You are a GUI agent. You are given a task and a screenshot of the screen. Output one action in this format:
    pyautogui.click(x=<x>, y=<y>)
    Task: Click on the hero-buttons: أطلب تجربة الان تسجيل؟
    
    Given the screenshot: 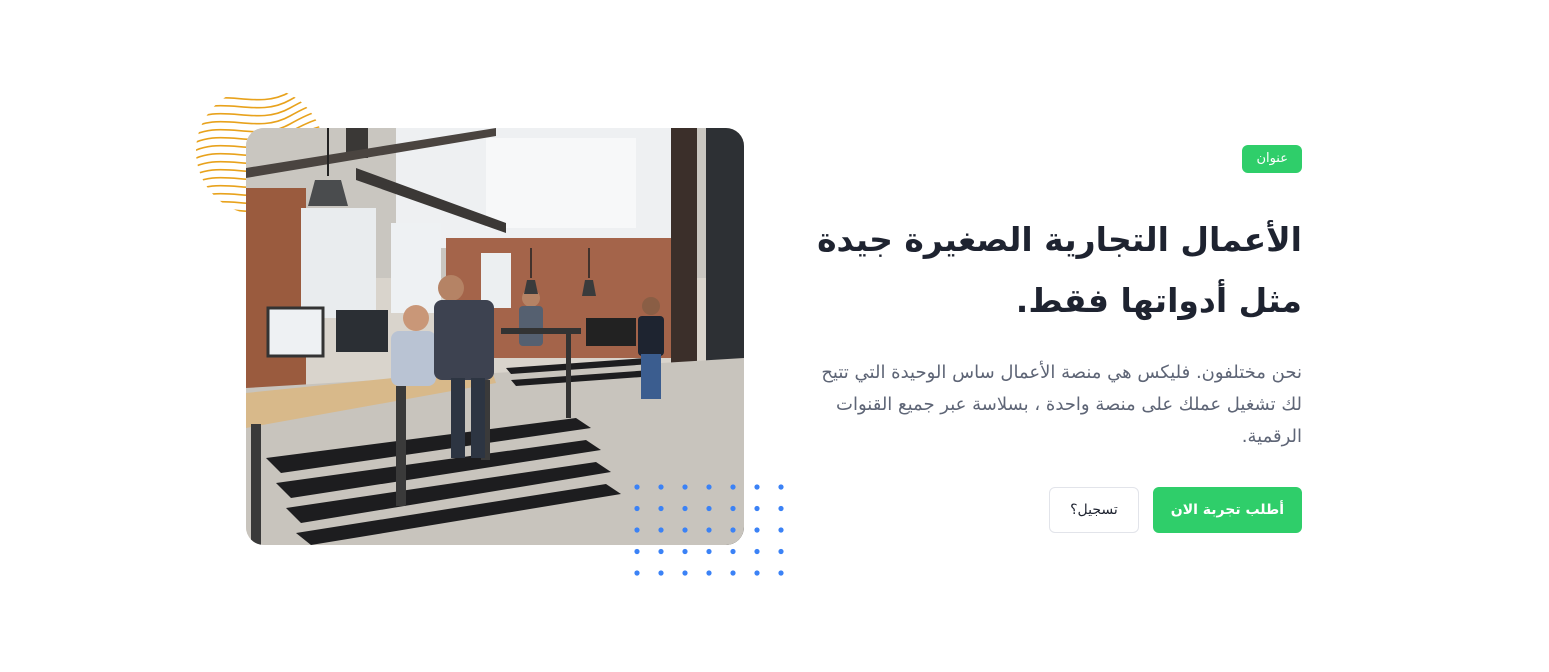 What is the action you would take?
    pyautogui.click(x=1051, y=510)
    